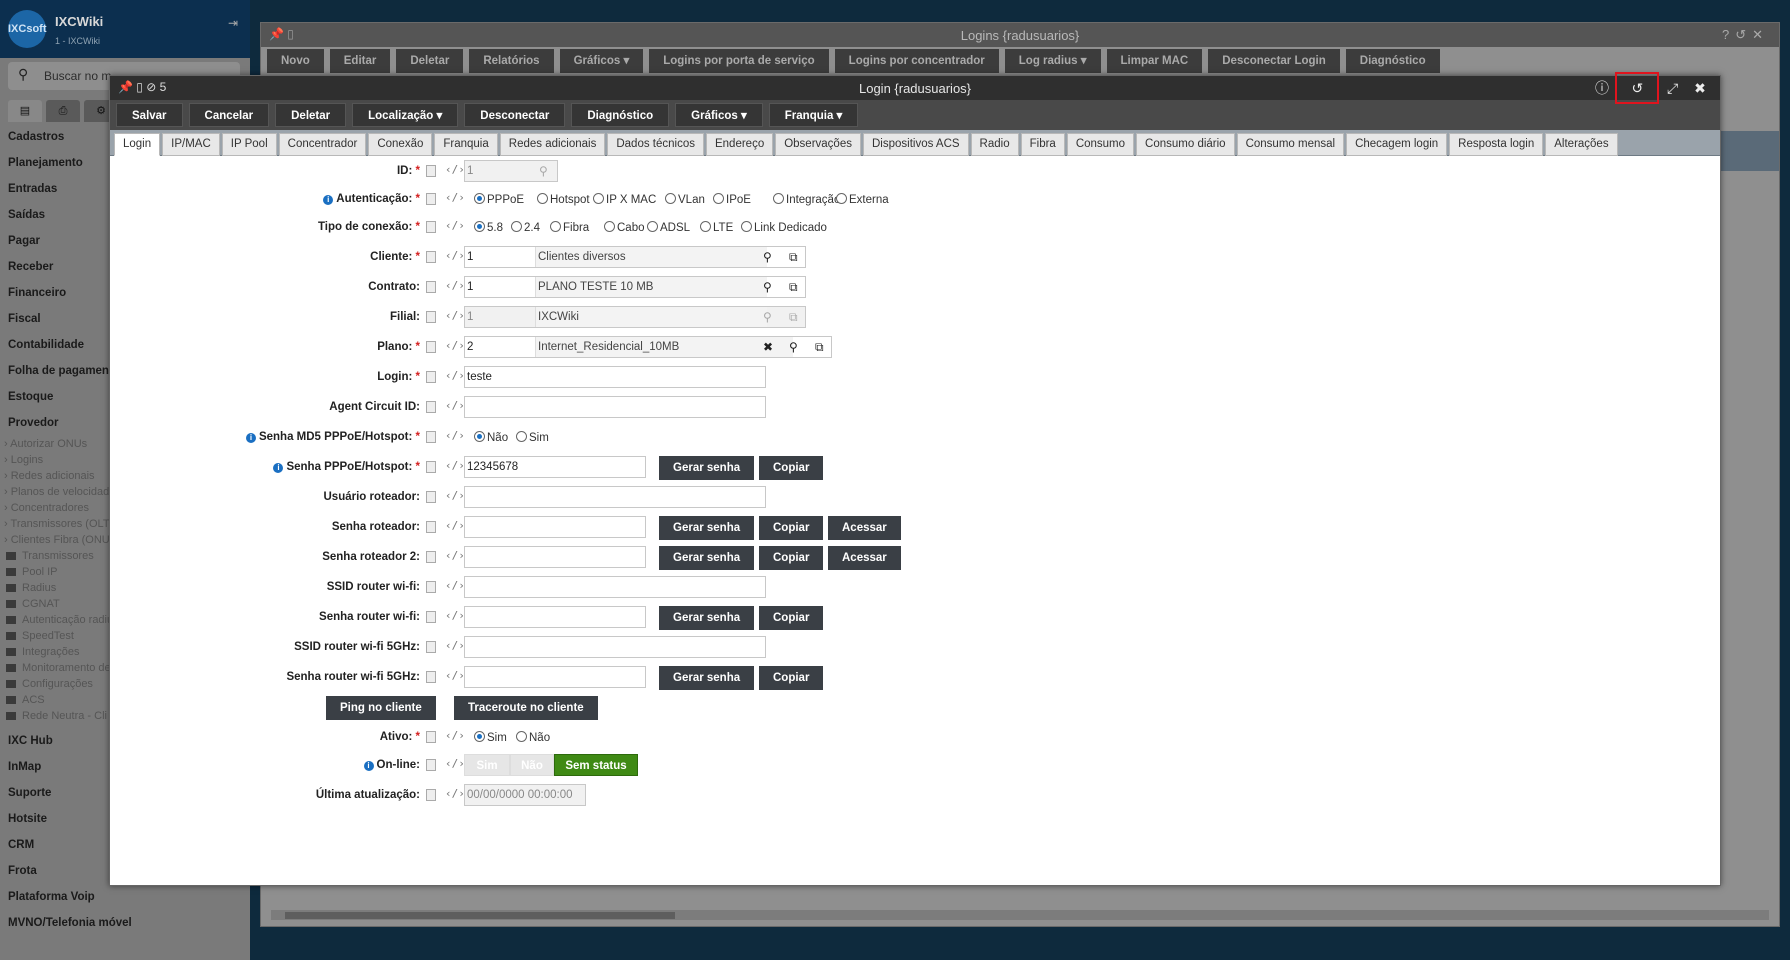 This screenshot has height=960, width=1790. What do you see at coordinates (994, 144) in the screenshot?
I see `tab-item: Radio` at bounding box center [994, 144].